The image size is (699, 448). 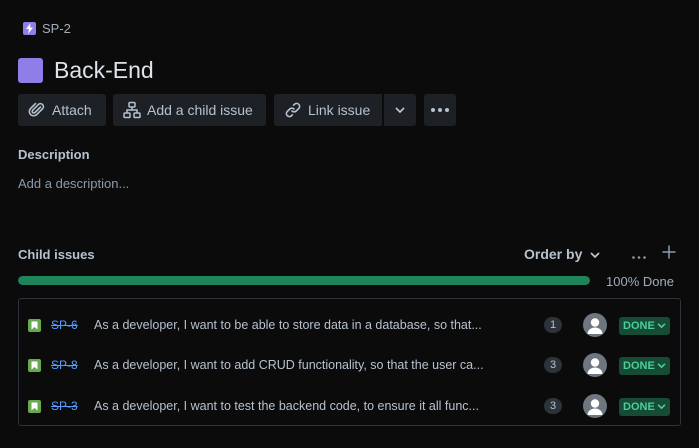 What do you see at coordinates (64, 325) in the screenshot?
I see `issue-key-link: SP-6` at bounding box center [64, 325].